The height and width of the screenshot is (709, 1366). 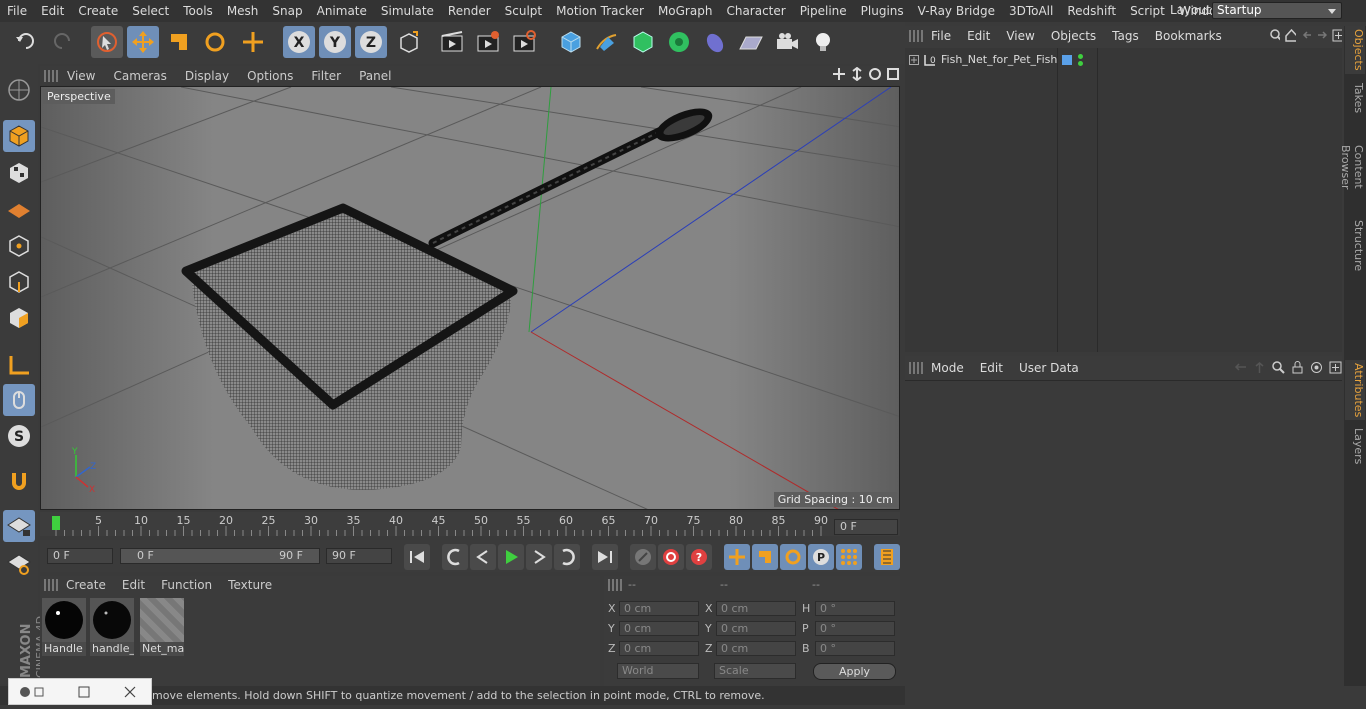 What do you see at coordinates (1355, 50) in the screenshot?
I see `tab-objects: Objects` at bounding box center [1355, 50].